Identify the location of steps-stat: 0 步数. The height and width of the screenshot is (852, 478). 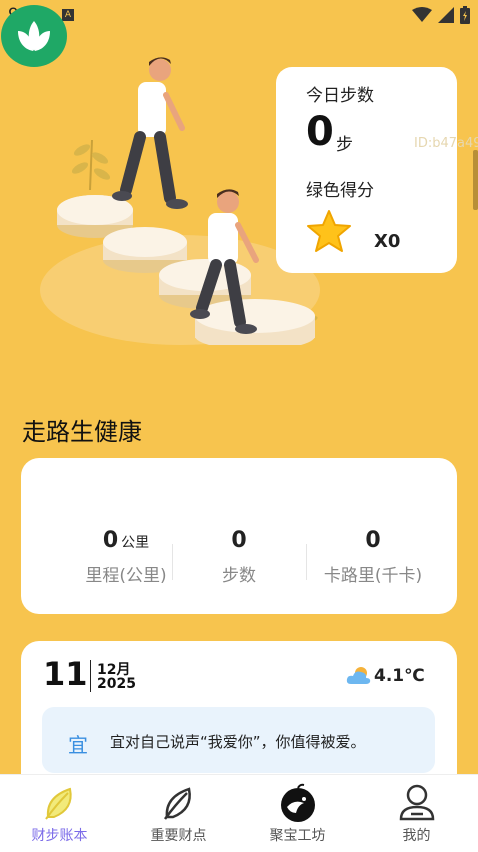
(239, 557).